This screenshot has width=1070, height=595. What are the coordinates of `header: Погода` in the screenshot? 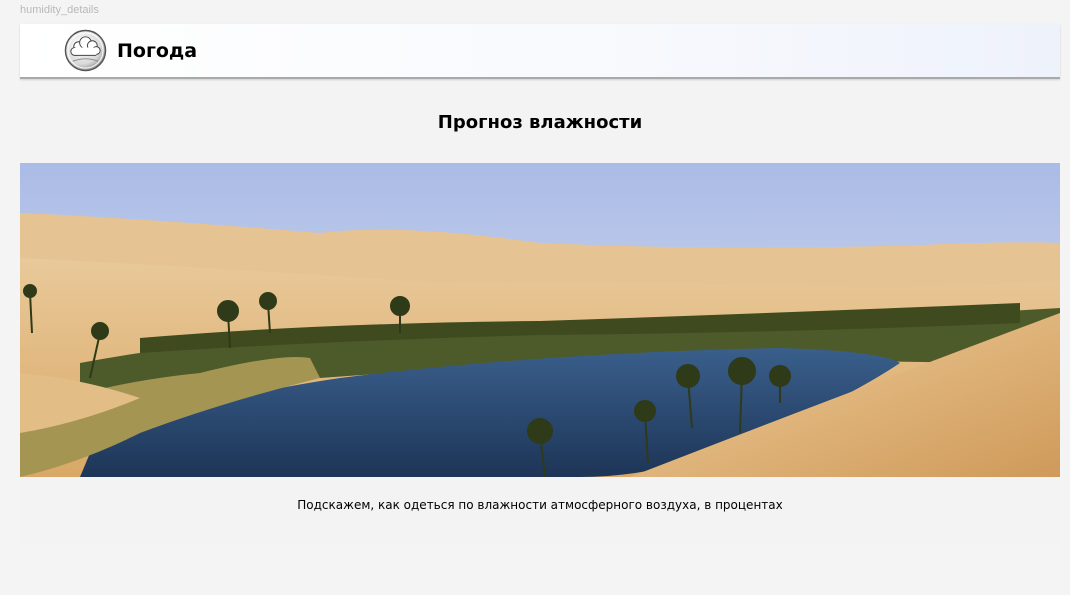 It's located at (540, 51).